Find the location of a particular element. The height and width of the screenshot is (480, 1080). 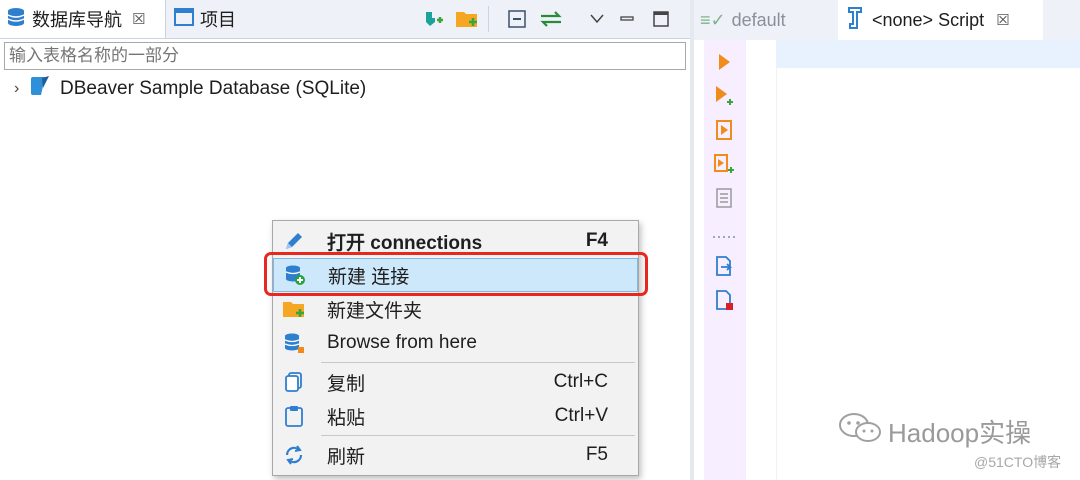

database-browse-icon is located at coordinates (294, 343).